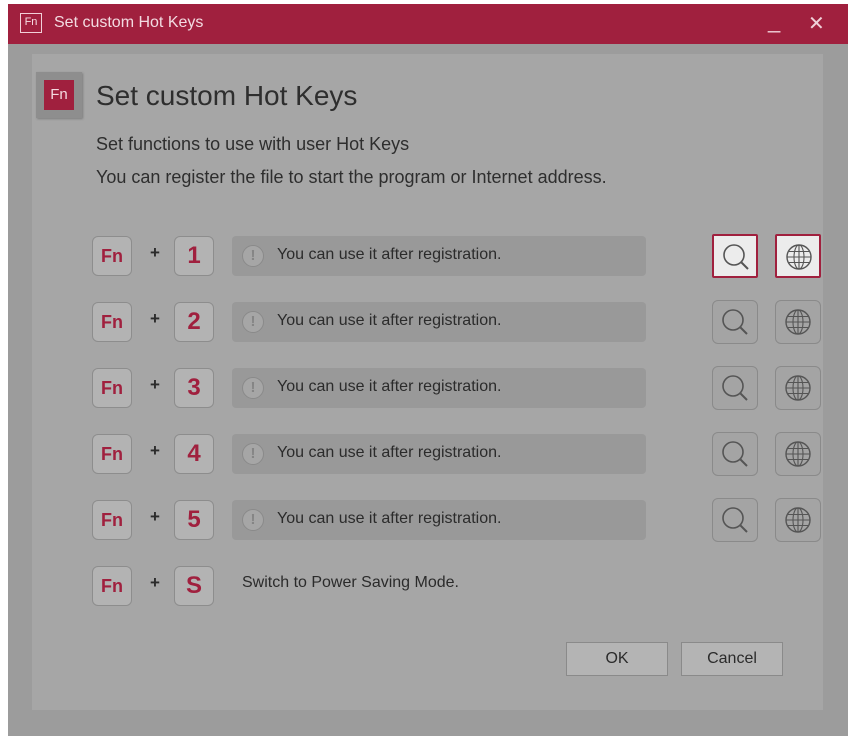 Image resolution: width=850 pixels, height=736 pixels. Describe the element at coordinates (194, 388) in the screenshot. I see `number-key-3: 3` at that location.